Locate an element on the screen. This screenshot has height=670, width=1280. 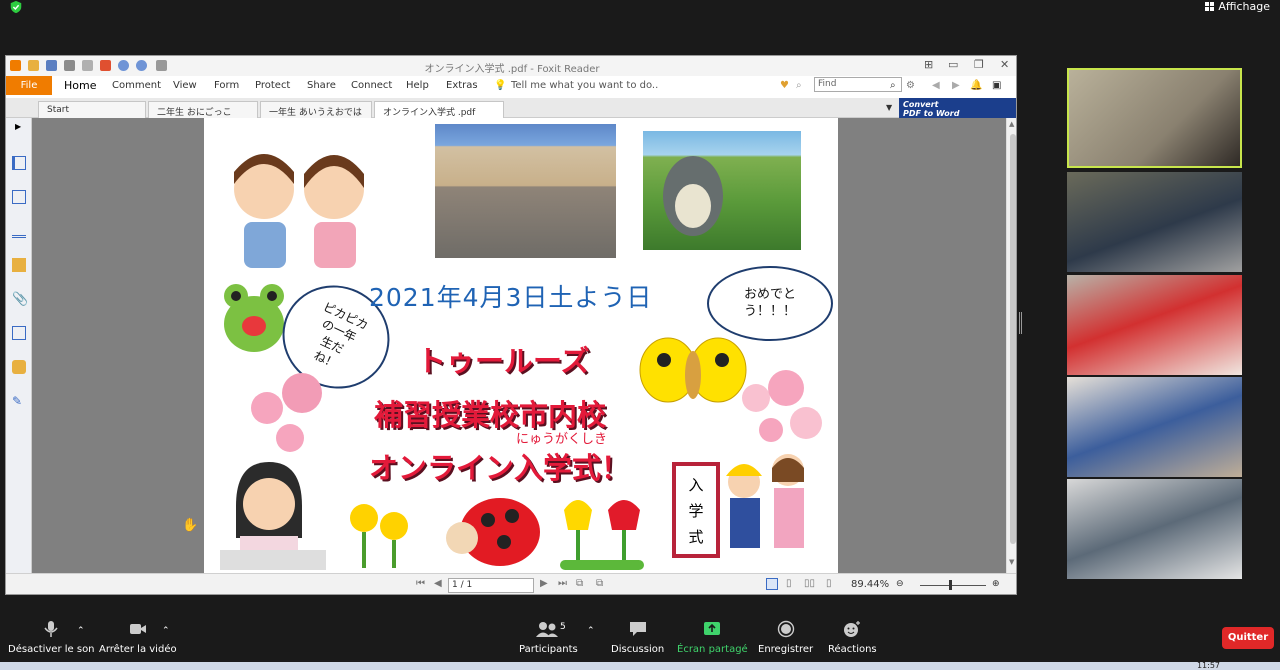
record-icon is located at coordinates (785, 629).